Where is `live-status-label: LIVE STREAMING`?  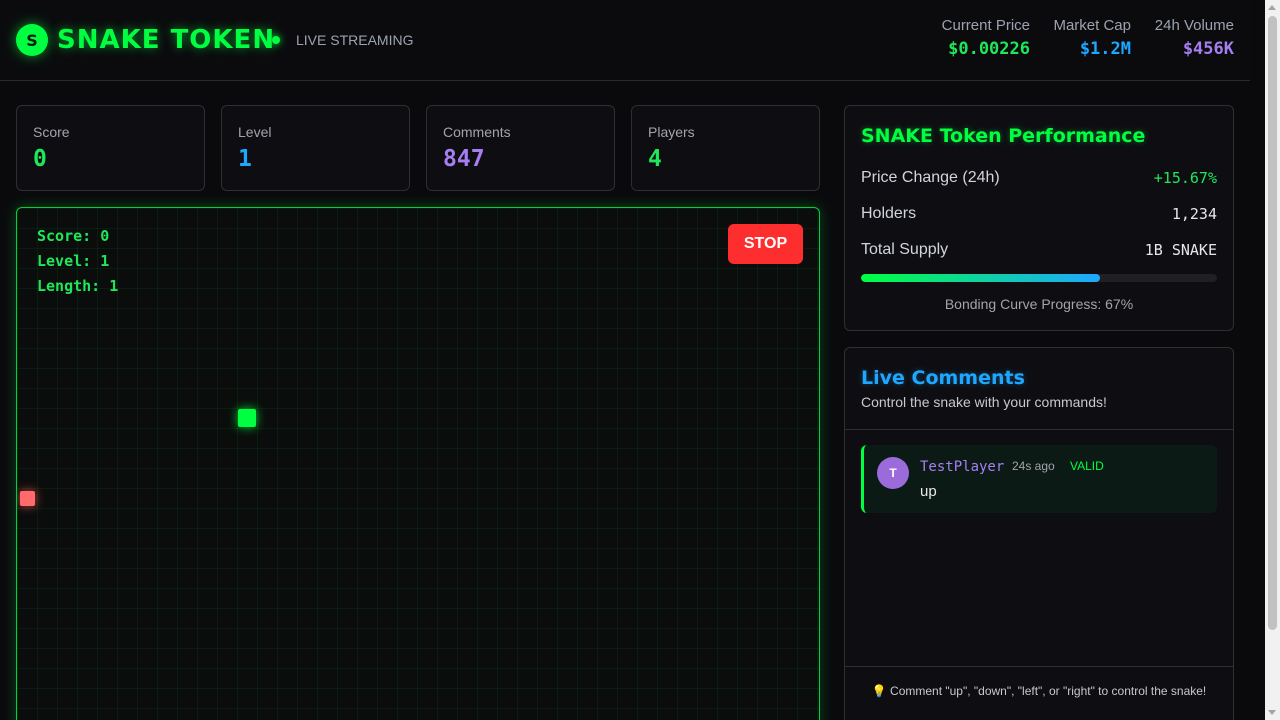 live-status-label: LIVE STREAMING is located at coordinates (355, 40).